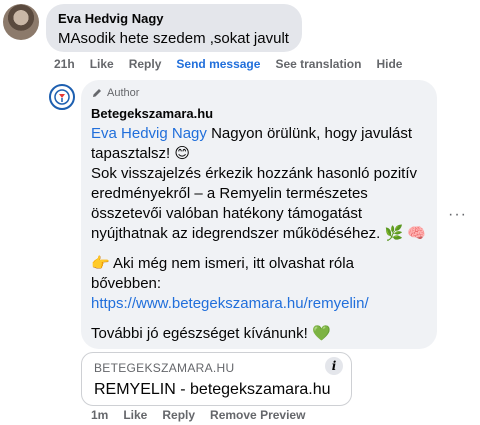  I want to click on author-badge-label: Author, so click(123, 93).